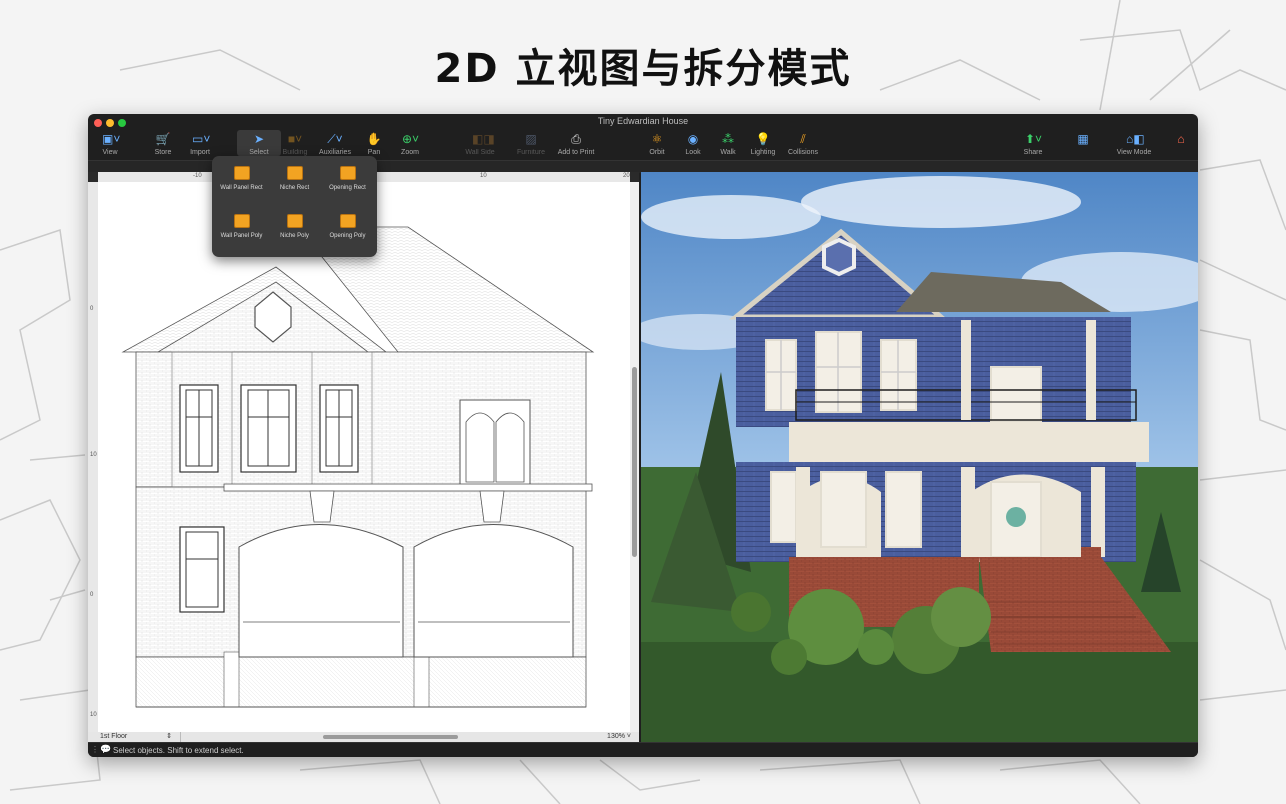  Describe the element at coordinates (111, 139) in the screenshot. I see `view-icon: ▣˅` at that location.